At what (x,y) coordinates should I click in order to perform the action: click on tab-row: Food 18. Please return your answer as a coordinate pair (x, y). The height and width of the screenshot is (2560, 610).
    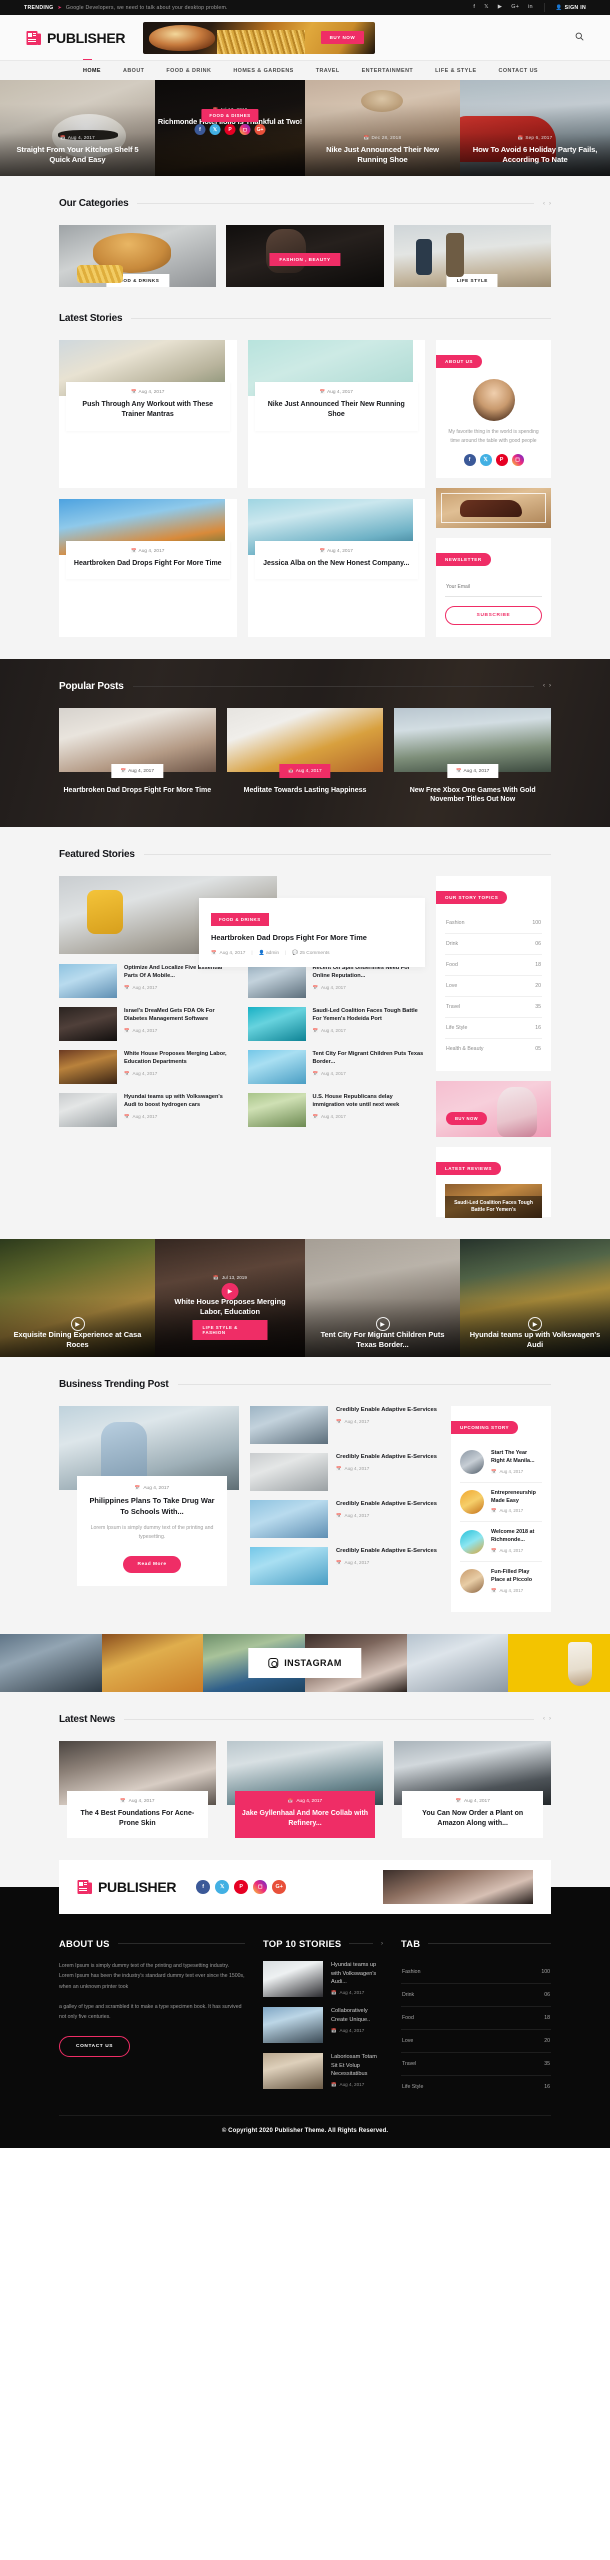
    Looking at the image, I should click on (476, 2019).